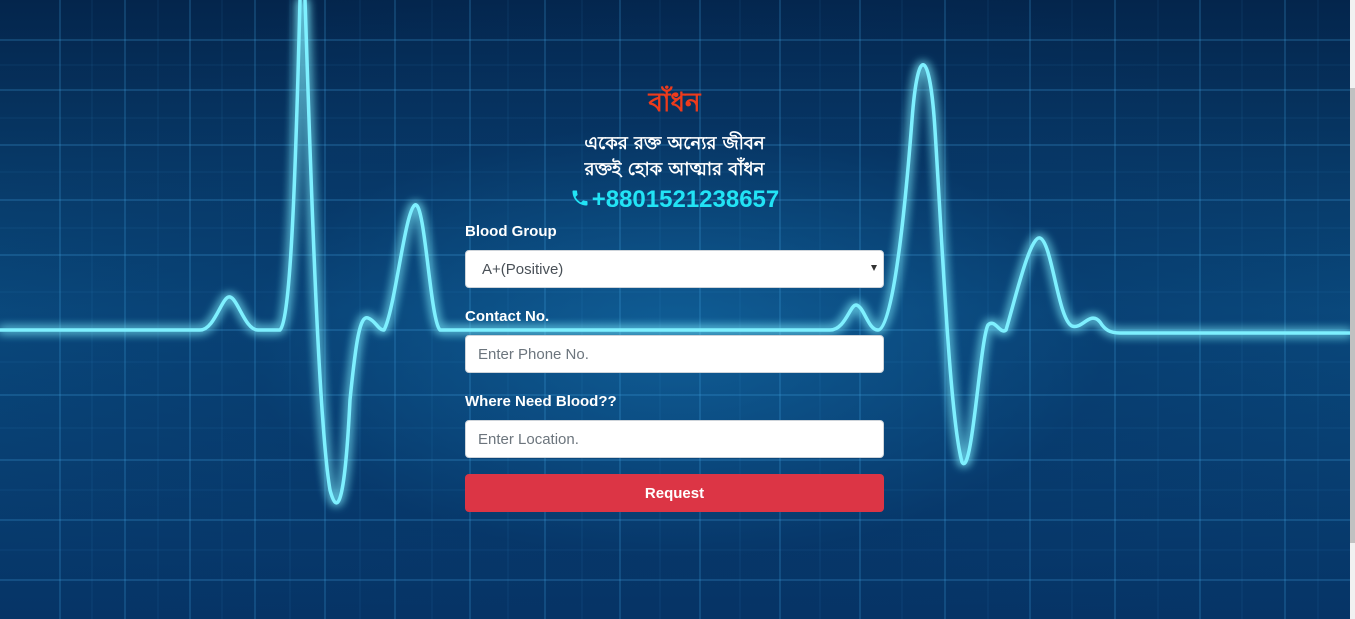 The height and width of the screenshot is (619, 1355). What do you see at coordinates (674, 493) in the screenshot?
I see `request-button: Request` at bounding box center [674, 493].